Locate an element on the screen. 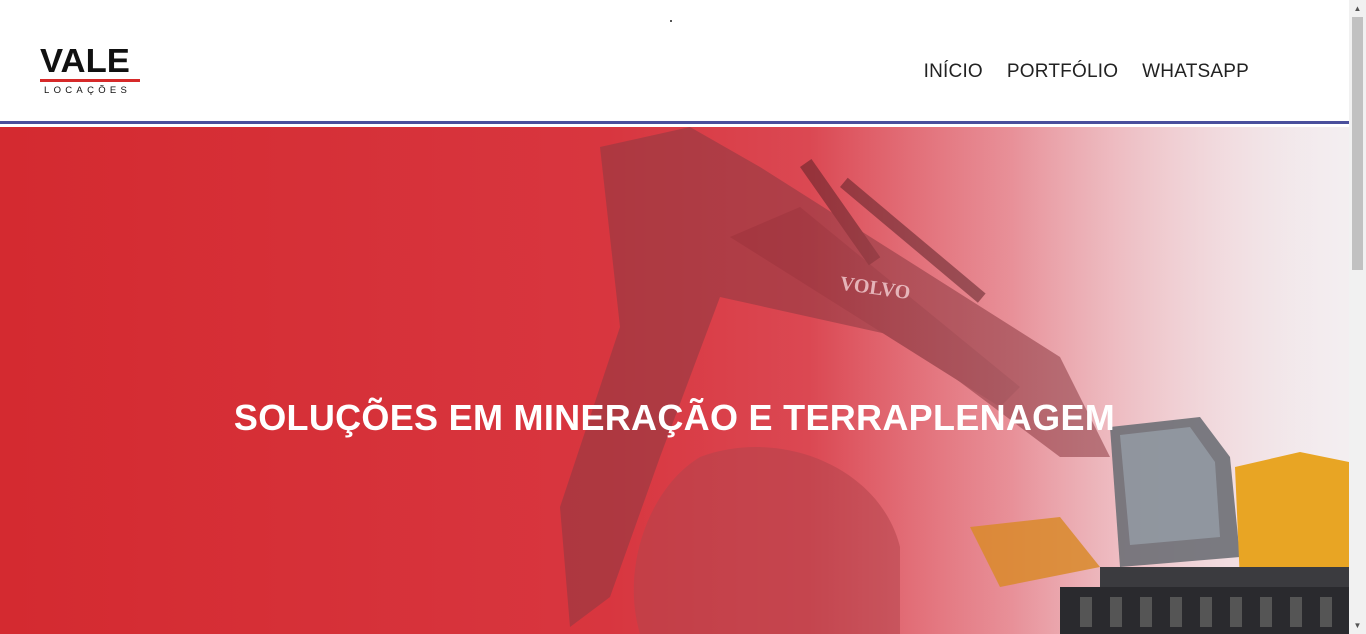 Image resolution: width=1366 pixels, height=634 pixels. logo-rule is located at coordinates (90, 80).